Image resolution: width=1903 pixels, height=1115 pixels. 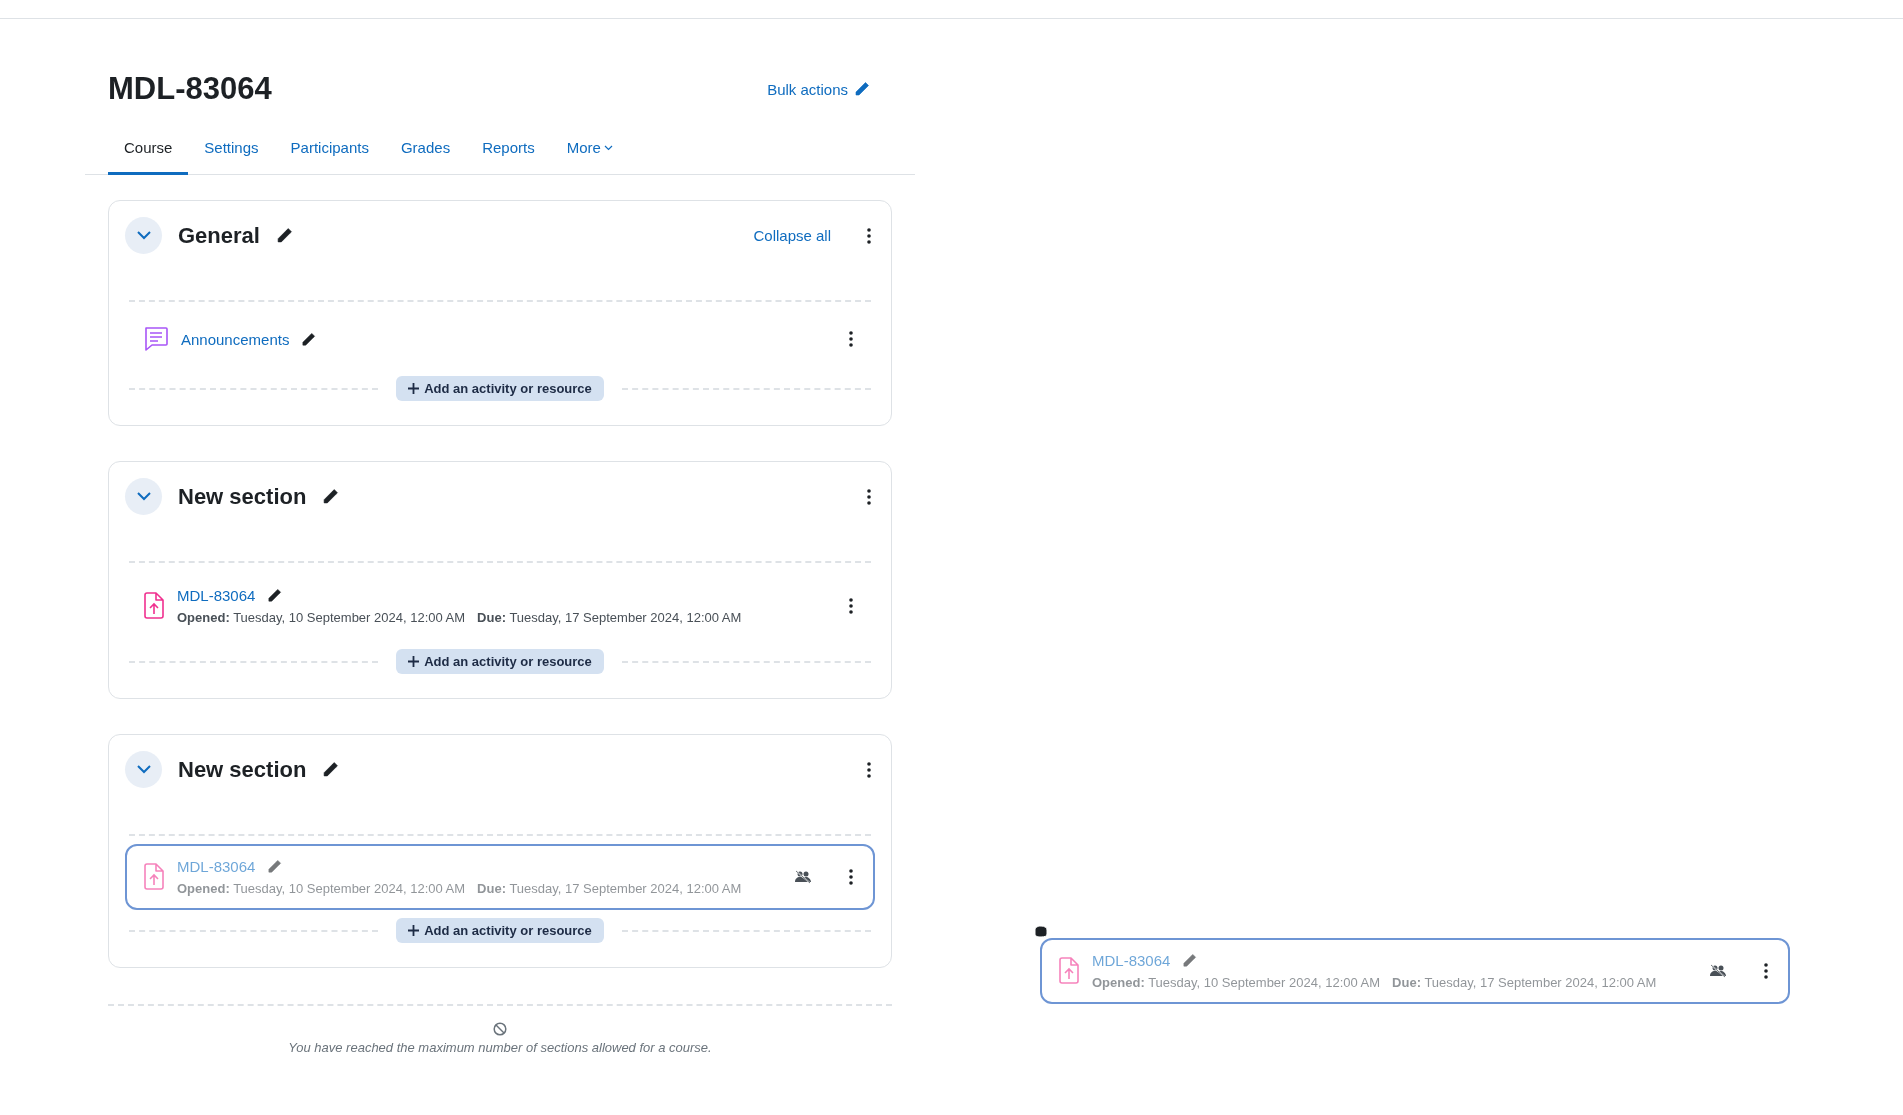 What do you see at coordinates (425, 152) in the screenshot?
I see `nav-tab: Grades` at bounding box center [425, 152].